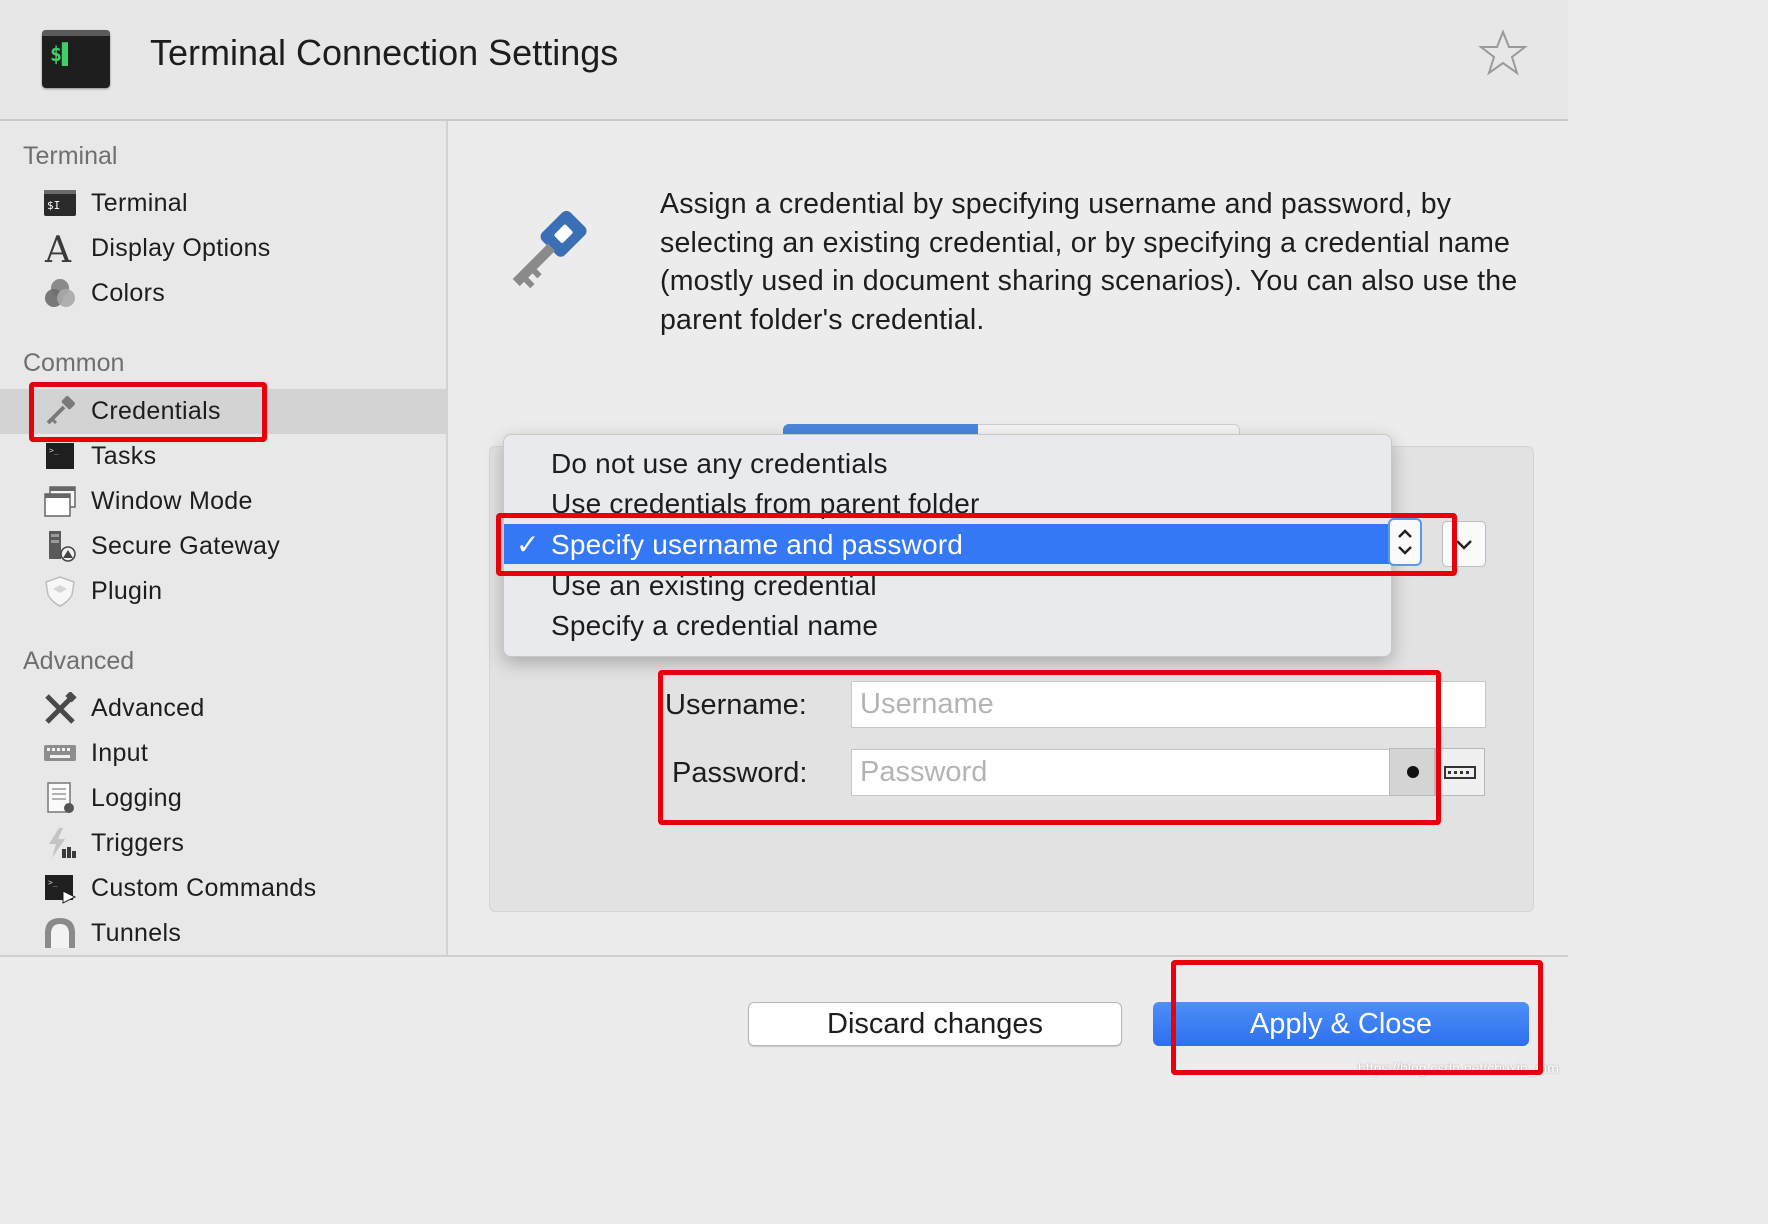 The width and height of the screenshot is (1768, 1224). Describe the element at coordinates (947, 625) in the screenshot. I see `menu-option-credential-name: Specify a credential name` at that location.